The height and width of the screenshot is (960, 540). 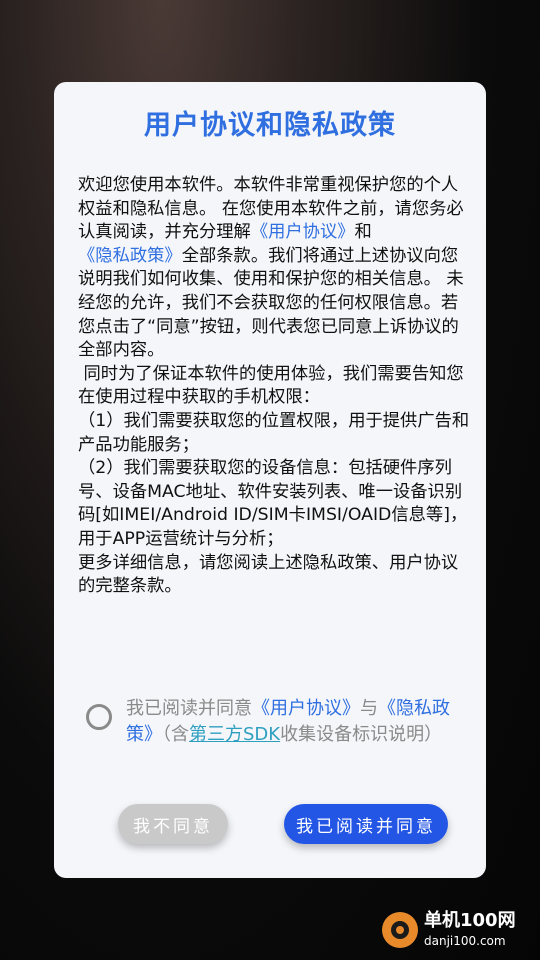 What do you see at coordinates (270, 125) in the screenshot?
I see `dialog-title: 用户协议和隐私政策` at bounding box center [270, 125].